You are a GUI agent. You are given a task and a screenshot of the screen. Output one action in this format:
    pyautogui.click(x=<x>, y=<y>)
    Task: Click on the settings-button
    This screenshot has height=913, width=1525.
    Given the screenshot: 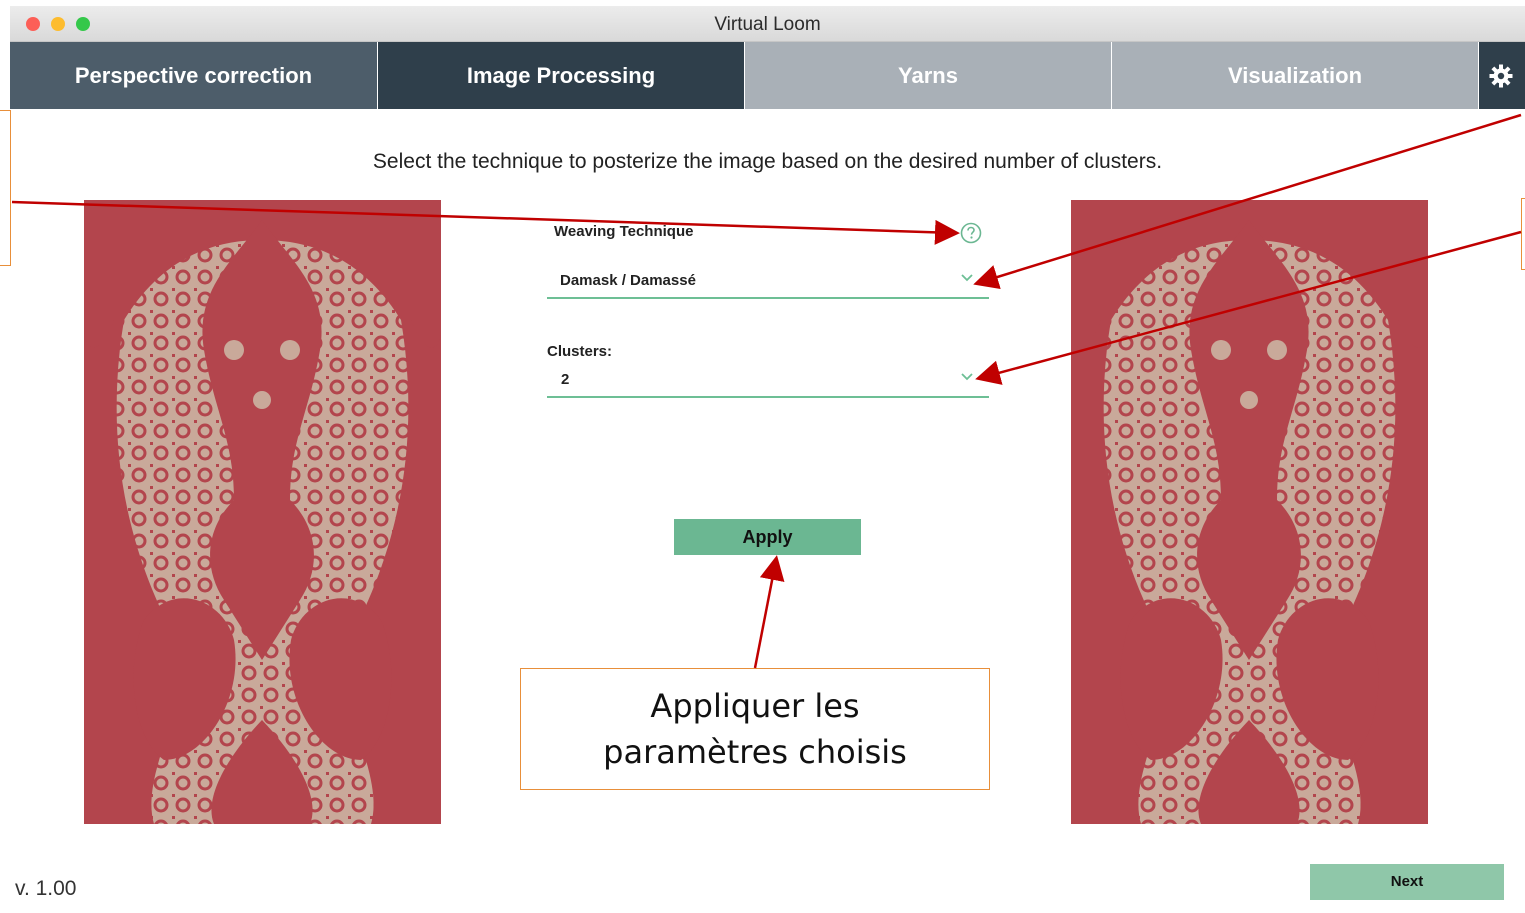 What is the action you would take?
    pyautogui.click(x=1502, y=75)
    